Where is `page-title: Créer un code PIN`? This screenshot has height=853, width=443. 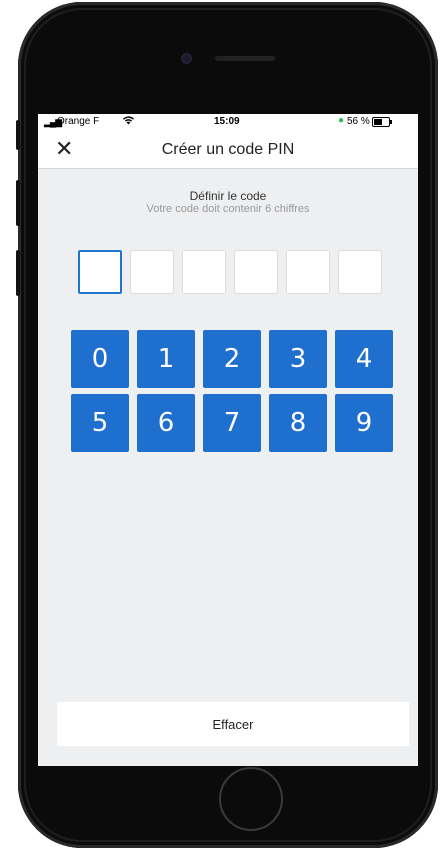 page-title: Créer un code PIN is located at coordinates (228, 149).